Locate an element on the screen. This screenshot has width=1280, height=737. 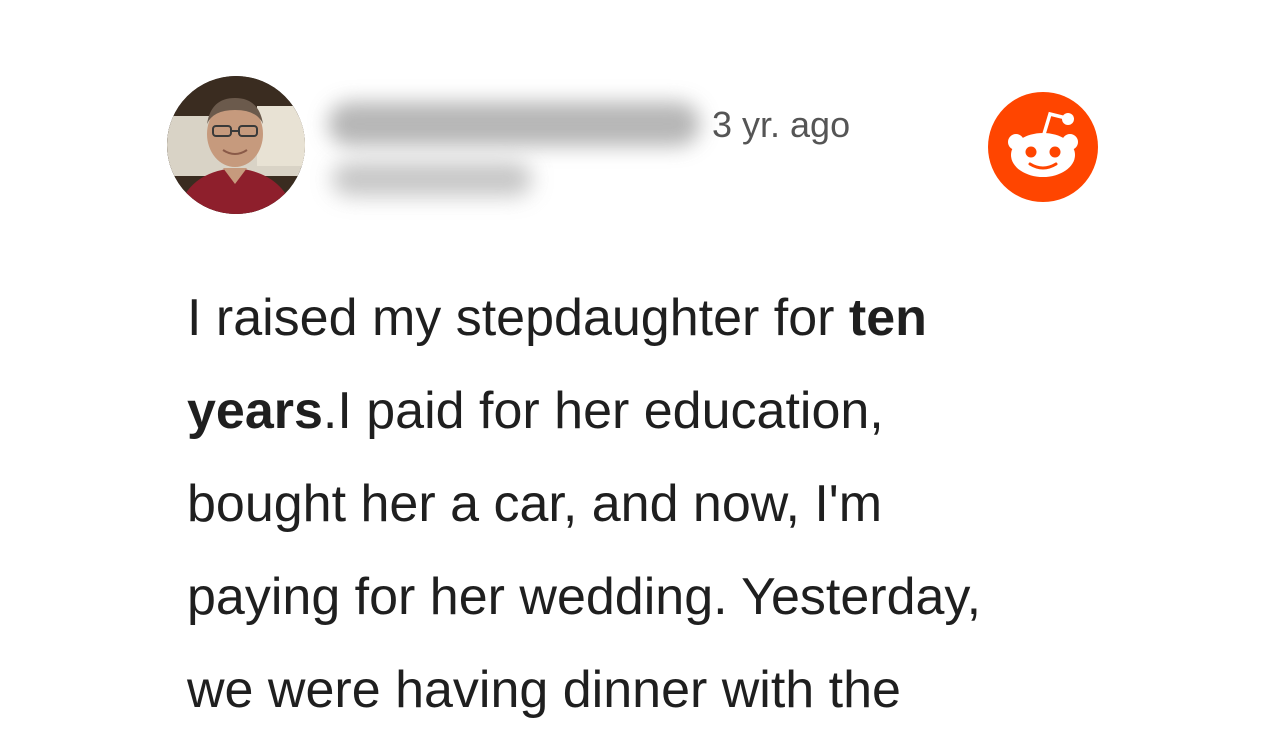
user-avatar is located at coordinates (236, 145).